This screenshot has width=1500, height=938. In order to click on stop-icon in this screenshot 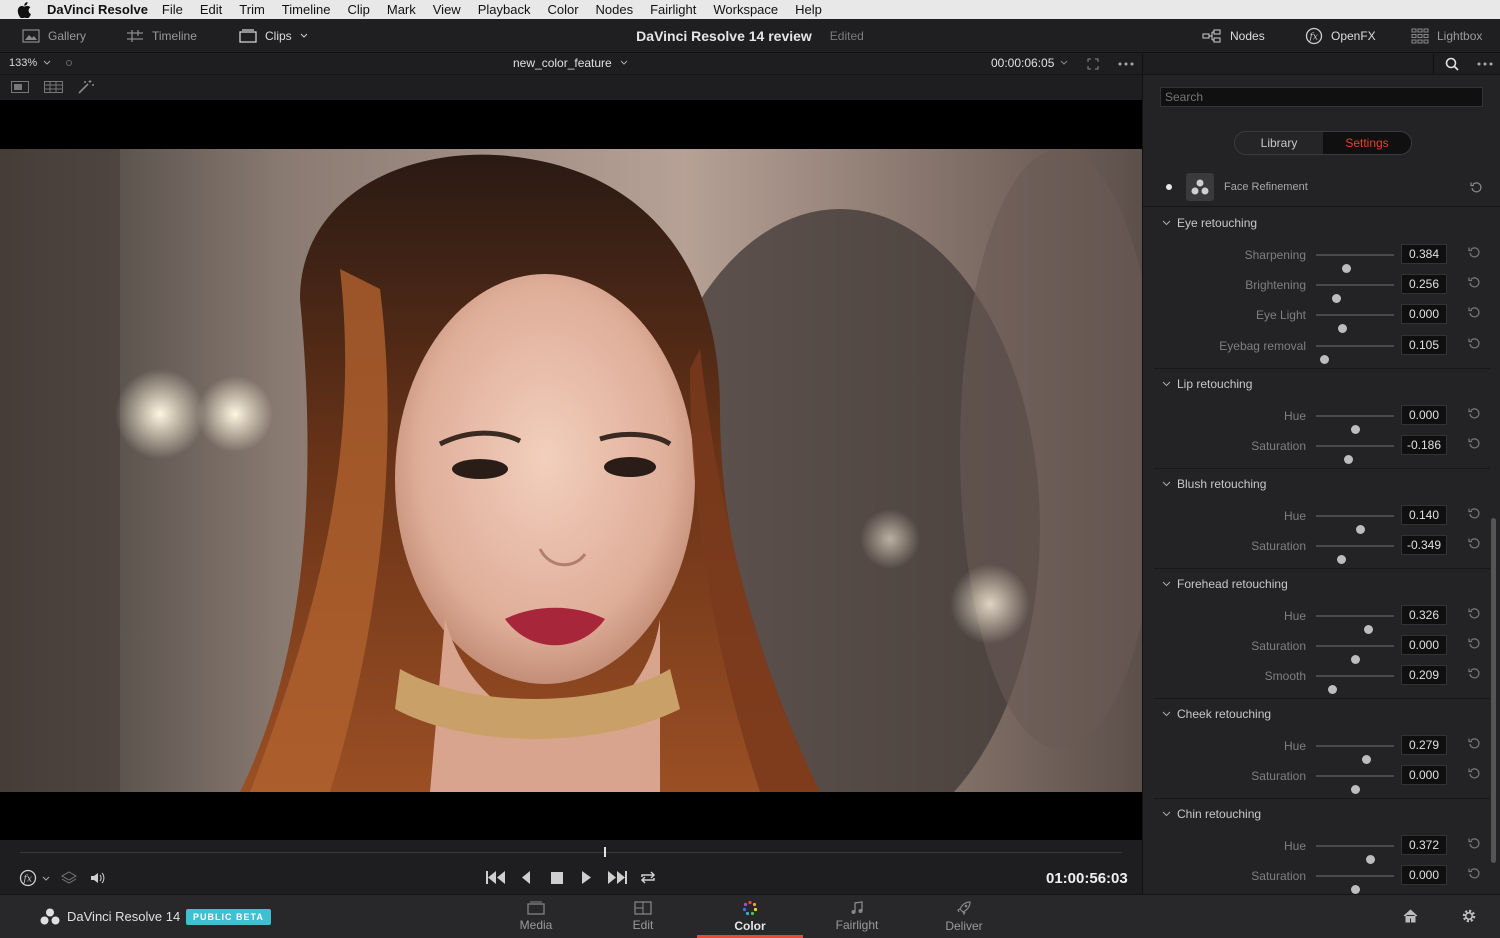, I will do `click(557, 878)`.